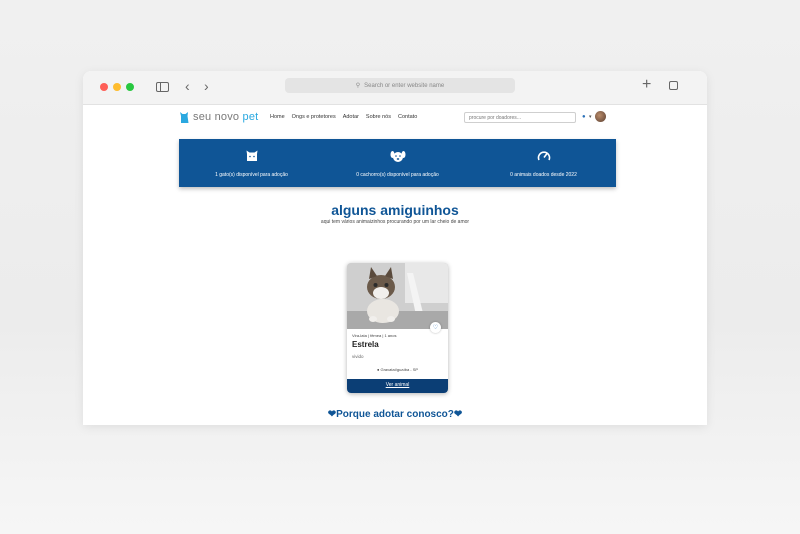 Image resolution: width=800 pixels, height=534 pixels. I want to click on nav-sobre: Sobre nós, so click(378, 117).